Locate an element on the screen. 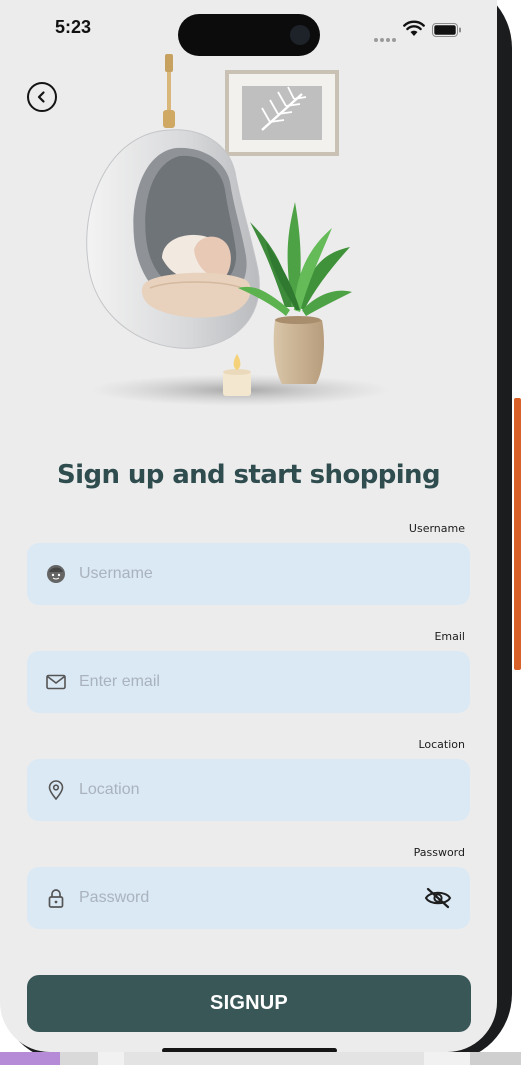 The width and height of the screenshot is (521, 1065). taskbar-strip is located at coordinates (260, 1058).